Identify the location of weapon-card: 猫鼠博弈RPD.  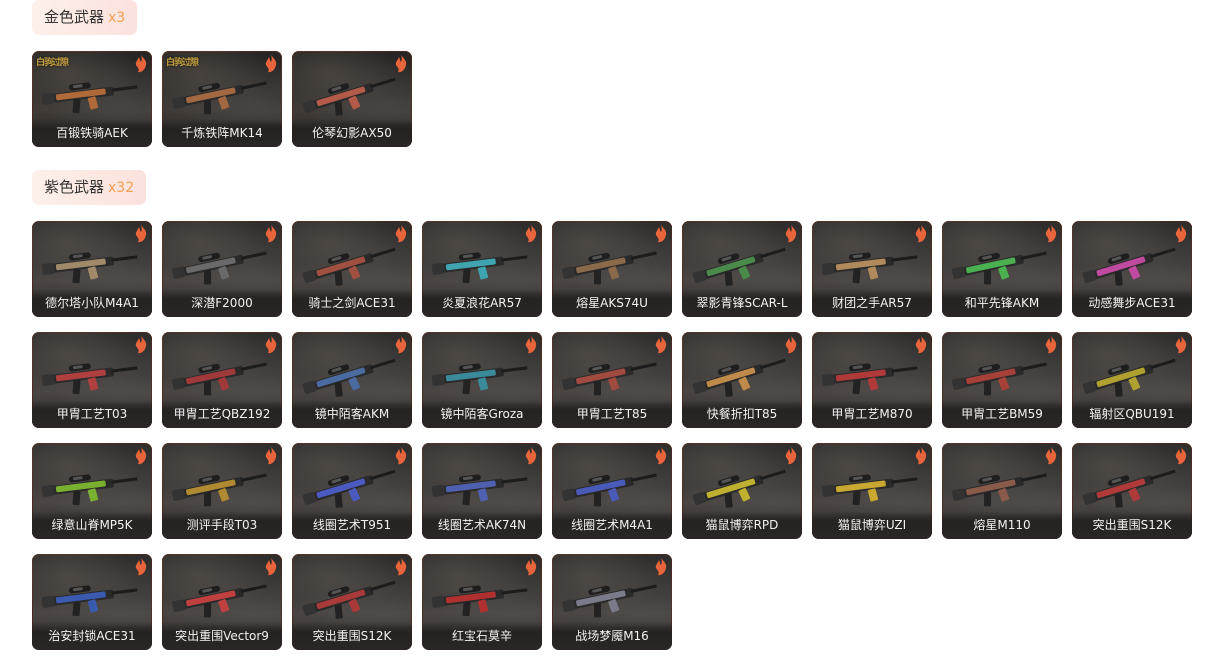
(742, 491).